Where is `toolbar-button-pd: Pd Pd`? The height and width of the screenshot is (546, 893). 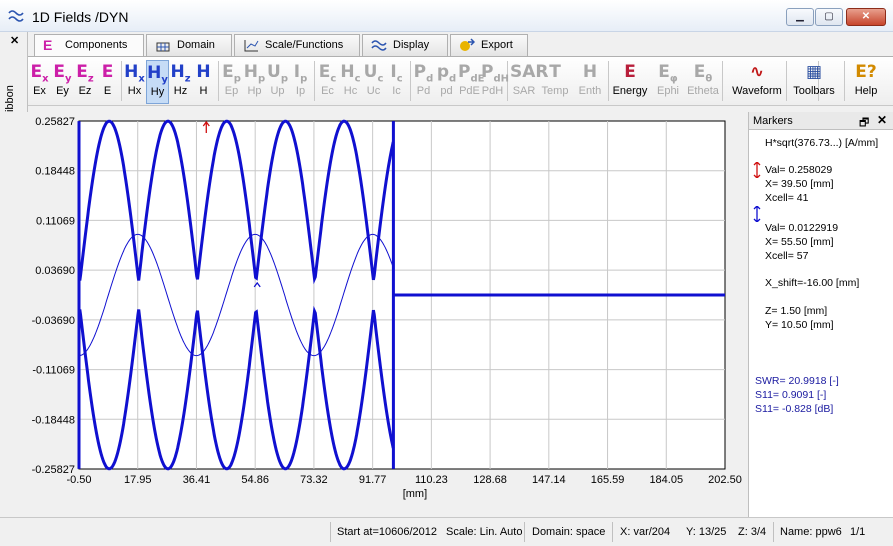
toolbar-button-pd: Pd Pd is located at coordinates (423, 82).